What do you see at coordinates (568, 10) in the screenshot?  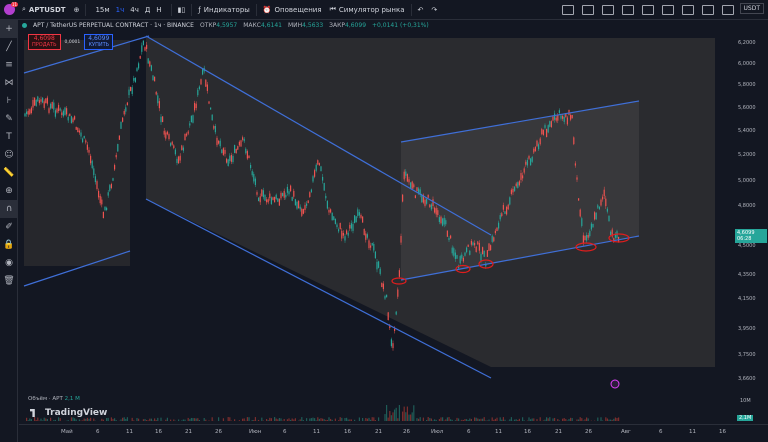 I see `rectangle-tool-icon` at bounding box center [568, 10].